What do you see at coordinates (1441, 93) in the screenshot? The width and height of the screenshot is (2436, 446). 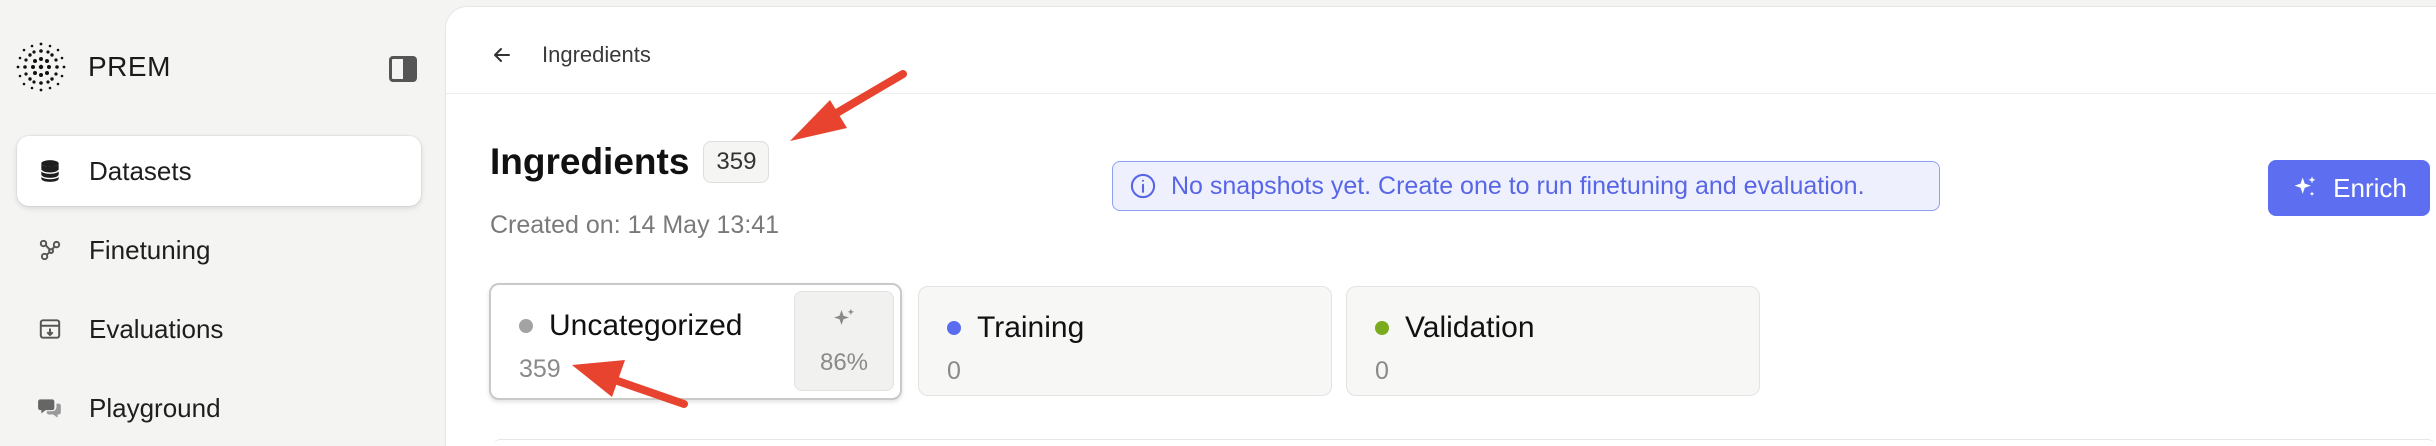 I see `header-divider` at bounding box center [1441, 93].